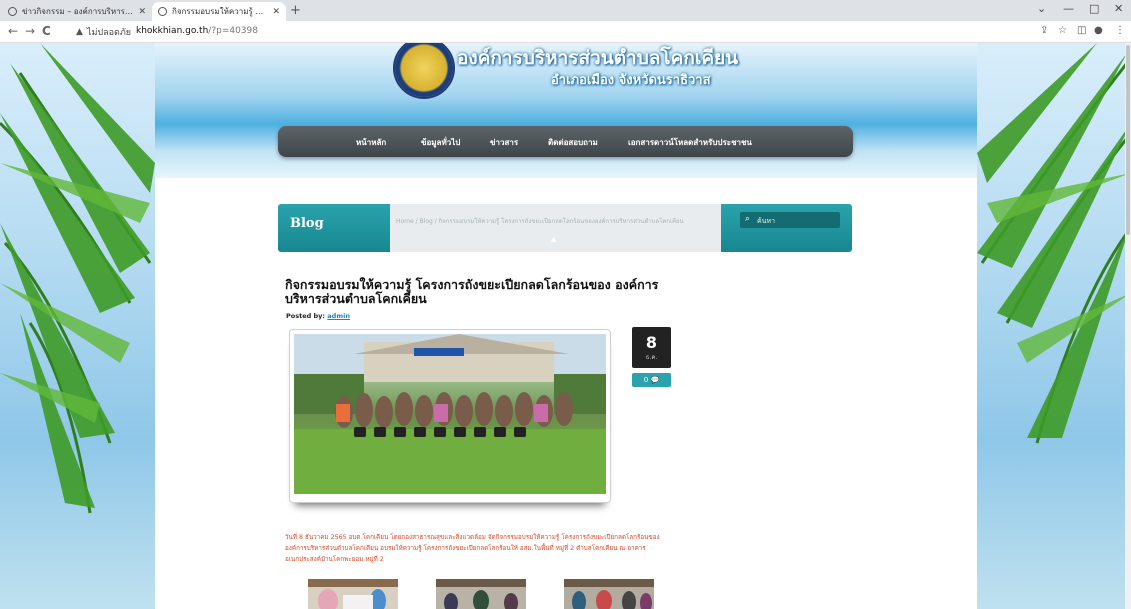  What do you see at coordinates (1094, 8) in the screenshot?
I see `maximize-button: □` at bounding box center [1094, 8].